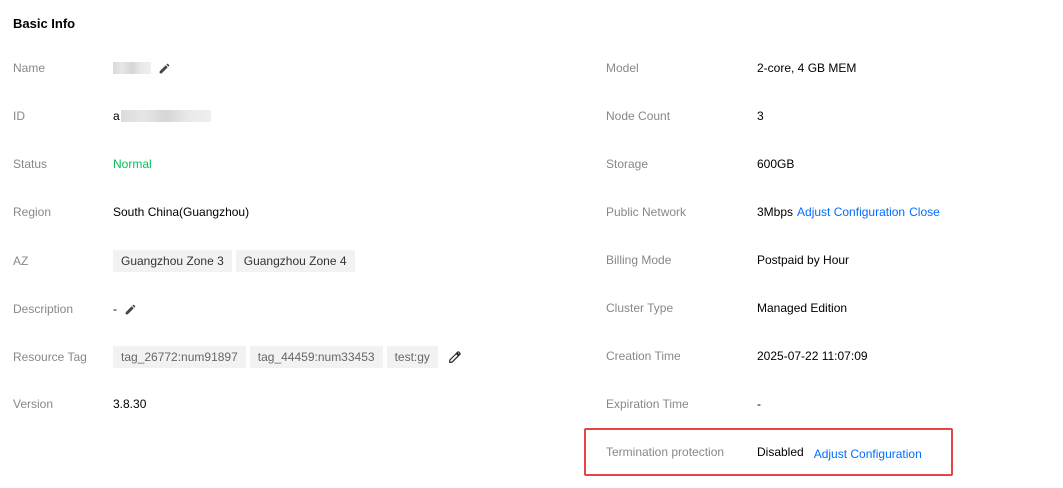 This screenshot has width=1063, height=488. What do you see at coordinates (316, 357) in the screenshot?
I see `resource-tag: tag_44459:num33453` at bounding box center [316, 357].